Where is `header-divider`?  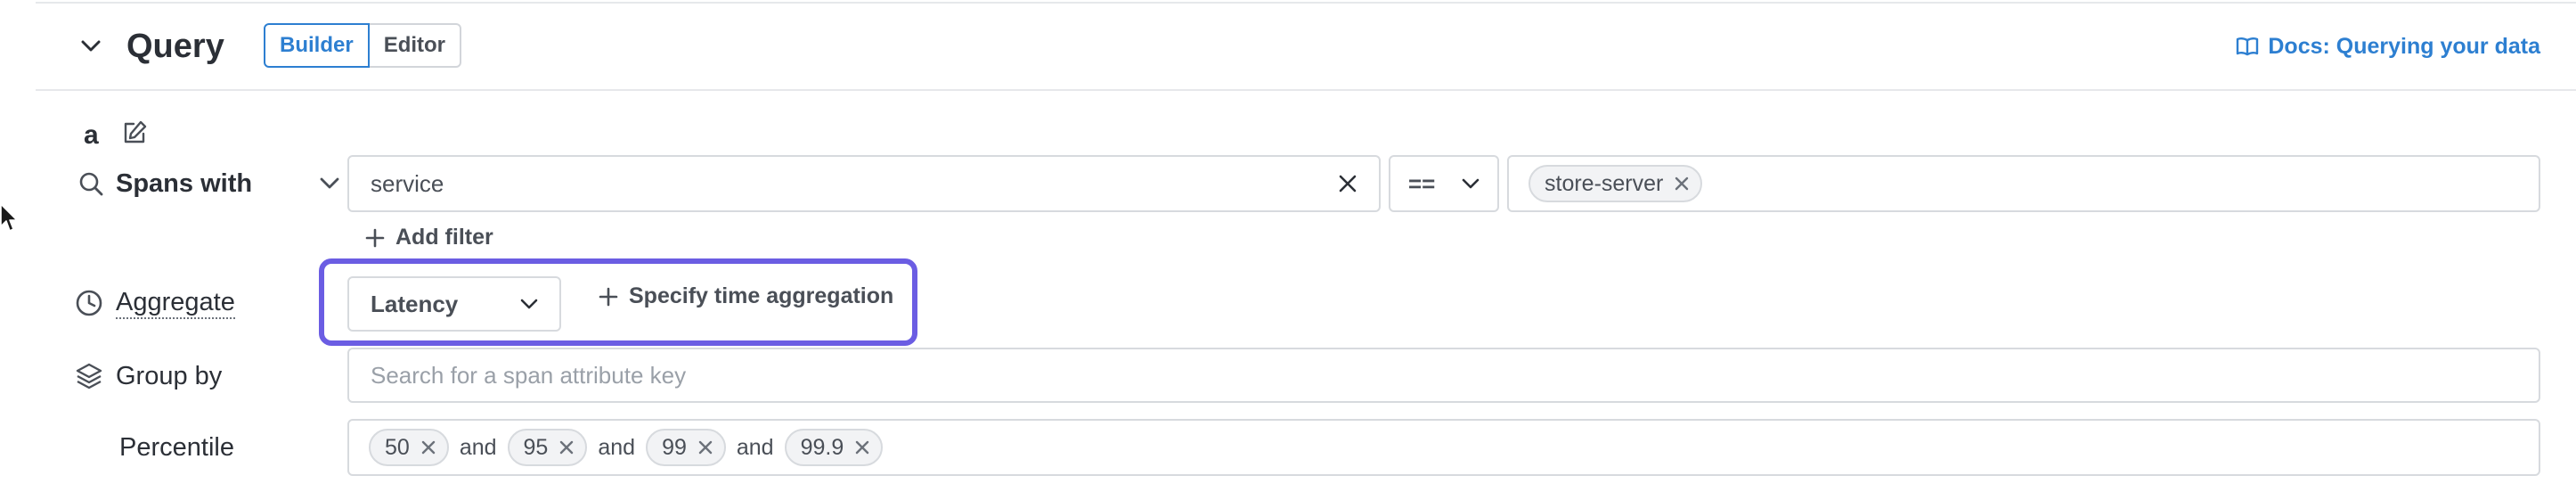
header-divider is located at coordinates (1306, 90).